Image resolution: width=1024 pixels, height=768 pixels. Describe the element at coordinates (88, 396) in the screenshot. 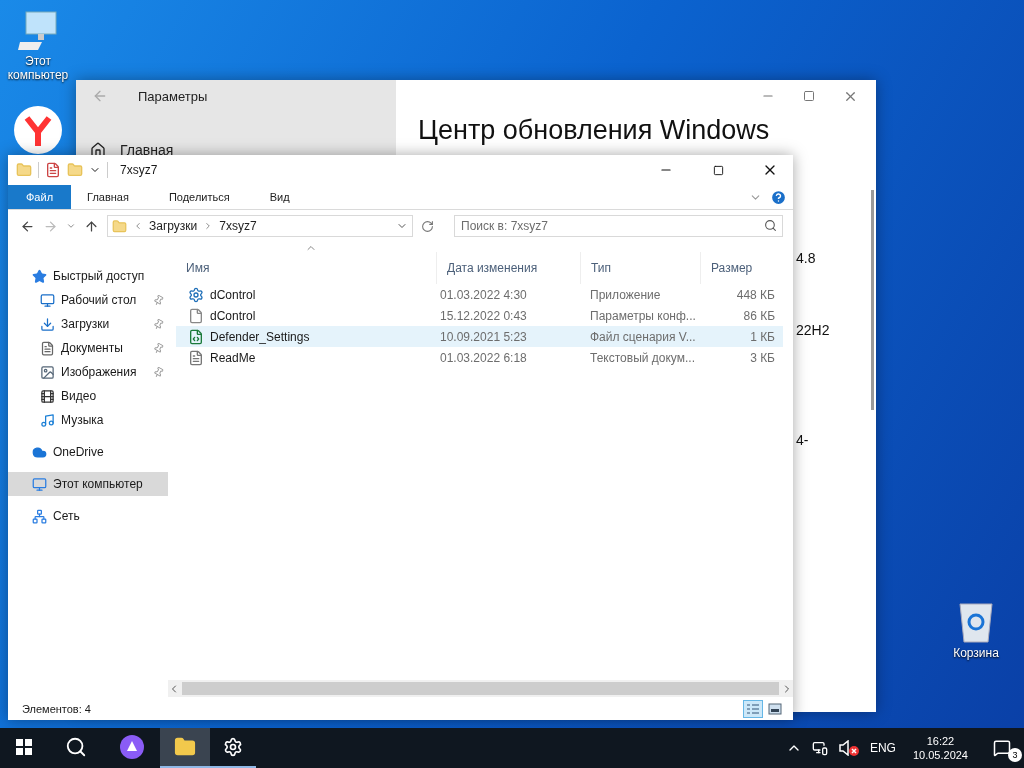

I see `nav-item: Видео` at that location.